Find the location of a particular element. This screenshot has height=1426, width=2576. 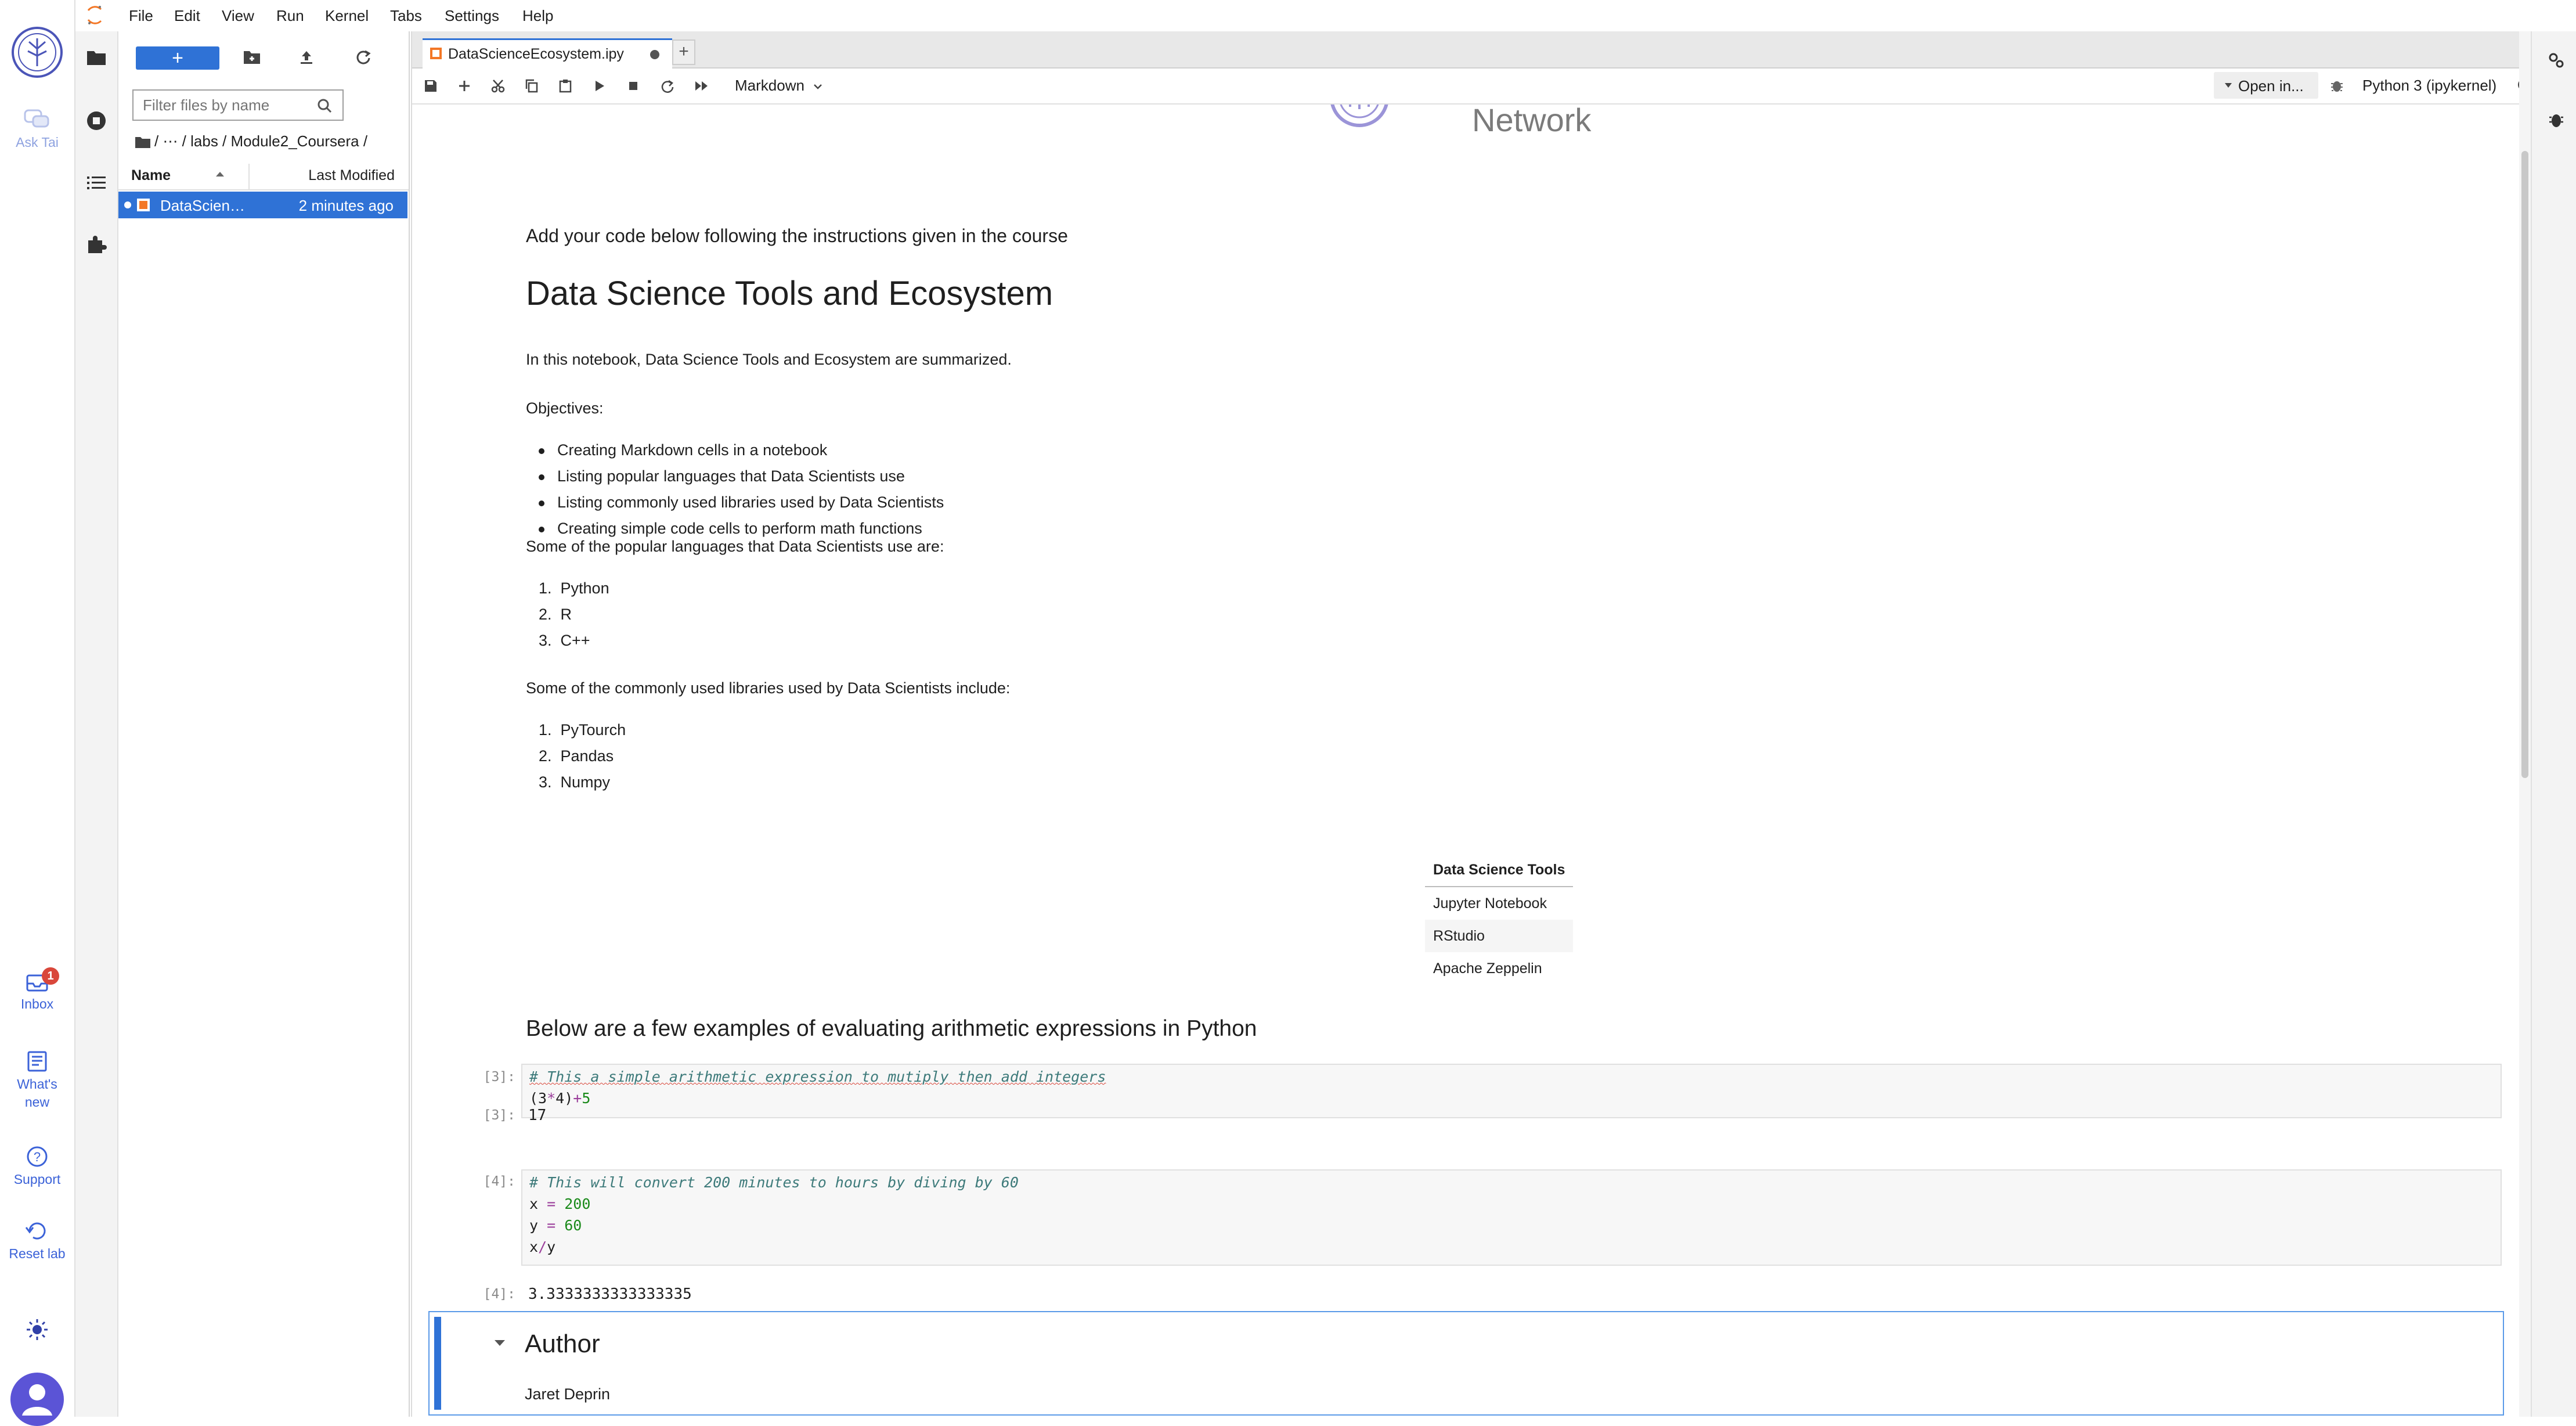

author-name: Jaret Deprin is located at coordinates (568, 1394).